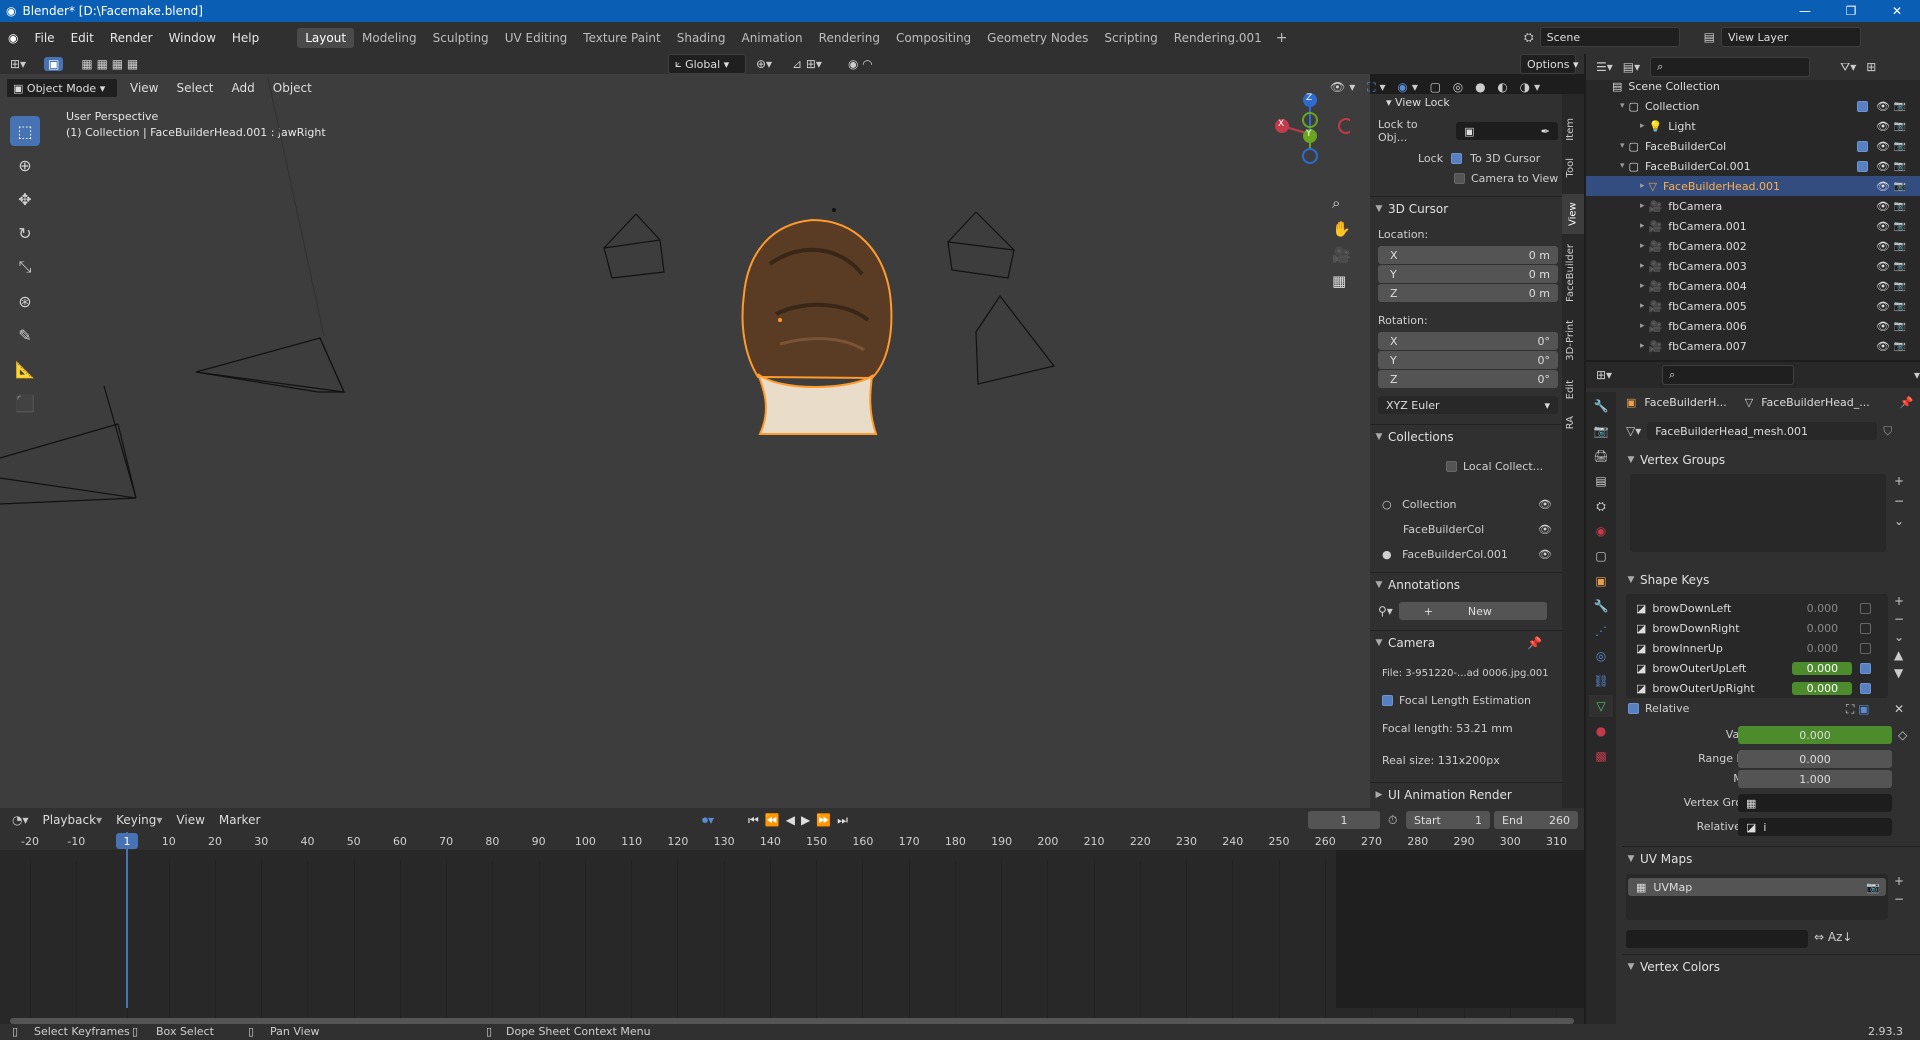  Describe the element at coordinates (1387, 700) in the screenshot. I see `focal-estimation-checkbox` at that location.